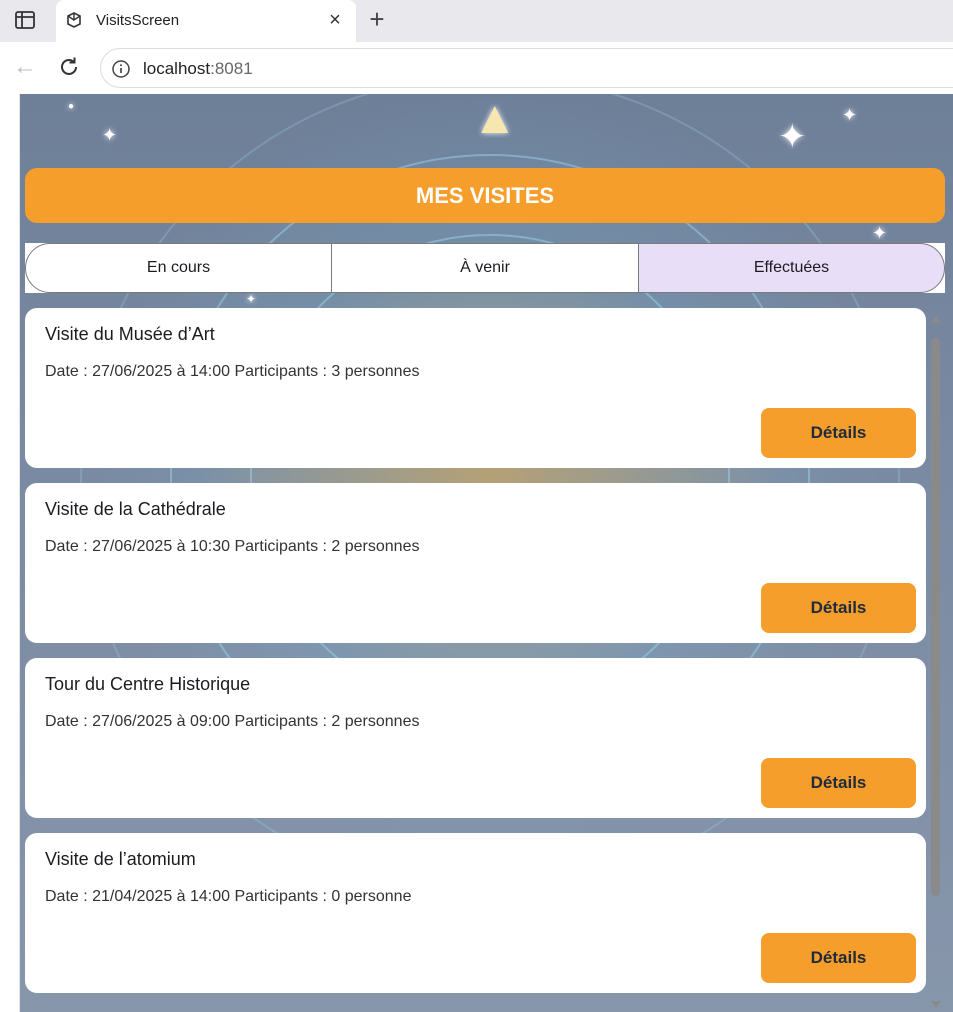  I want to click on tab-a-venir: À venir, so click(485, 268).